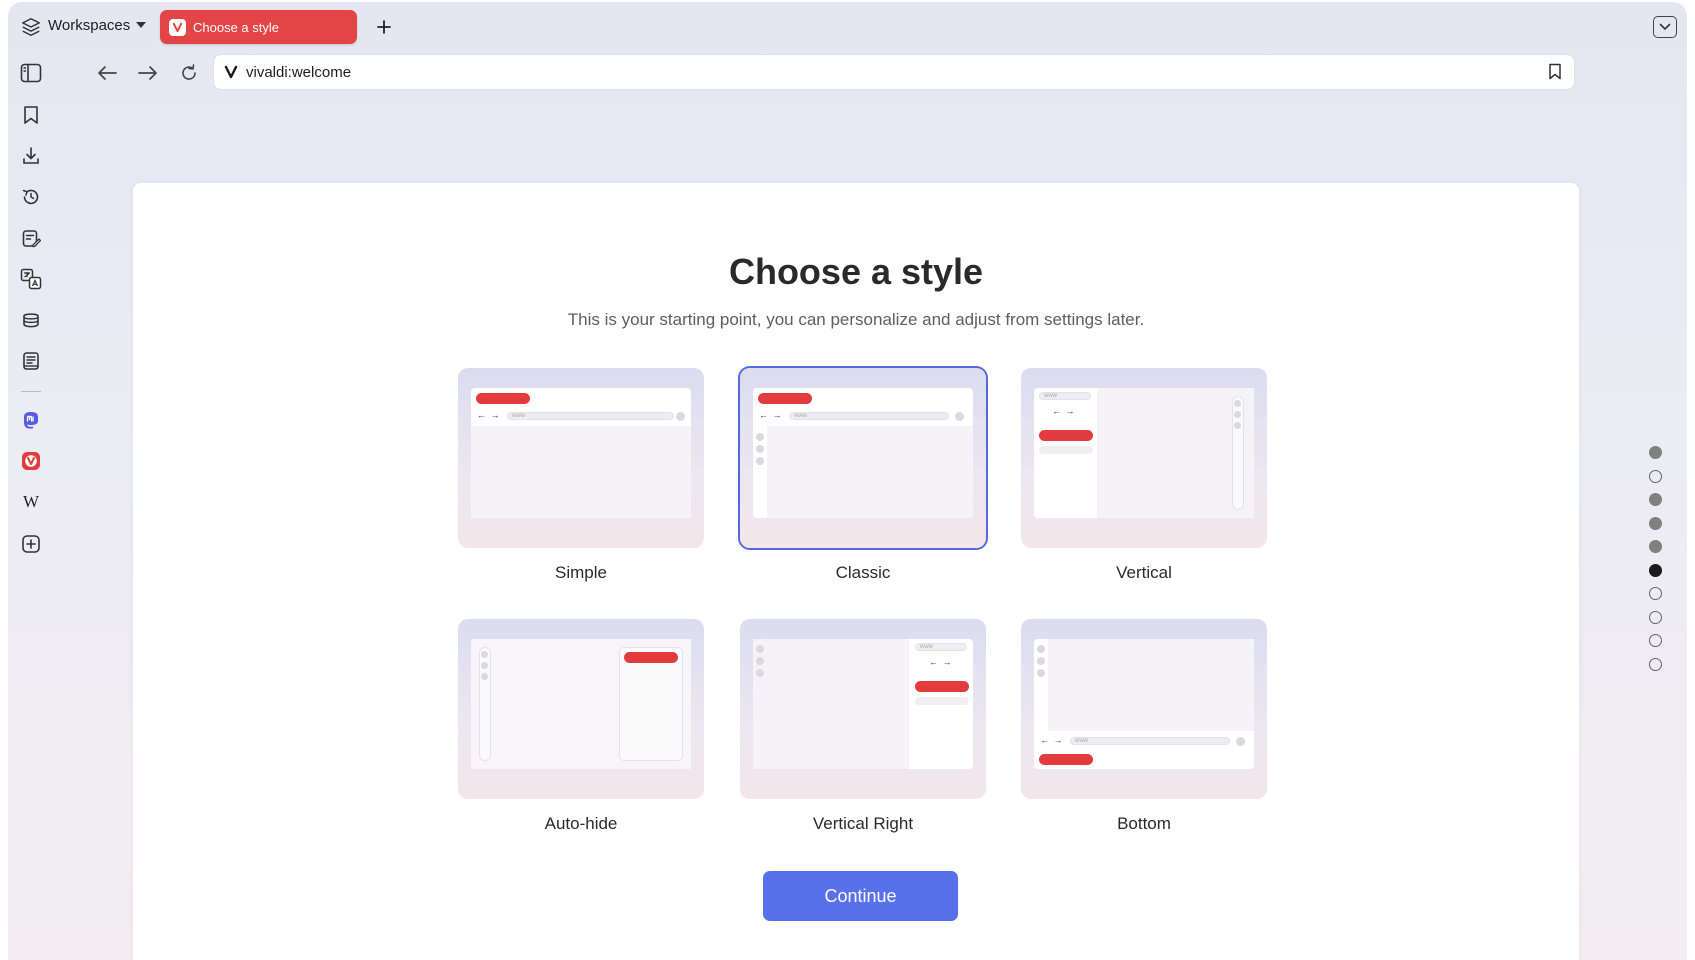  Describe the element at coordinates (1144, 572) in the screenshot. I see `style-label: Vertical` at that location.